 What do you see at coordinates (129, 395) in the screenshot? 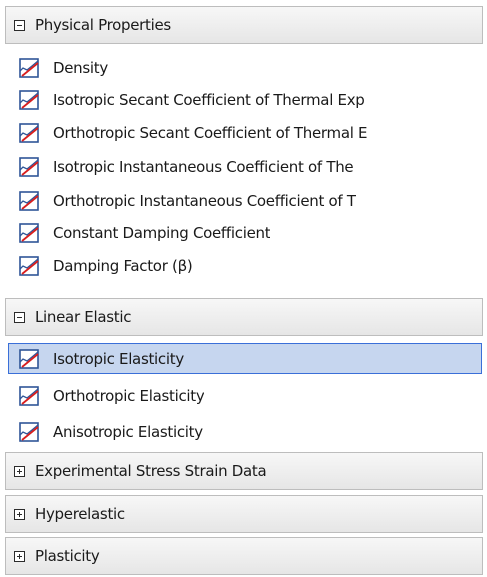
I see `item-label: Orthotropic Elasticity` at bounding box center [129, 395].